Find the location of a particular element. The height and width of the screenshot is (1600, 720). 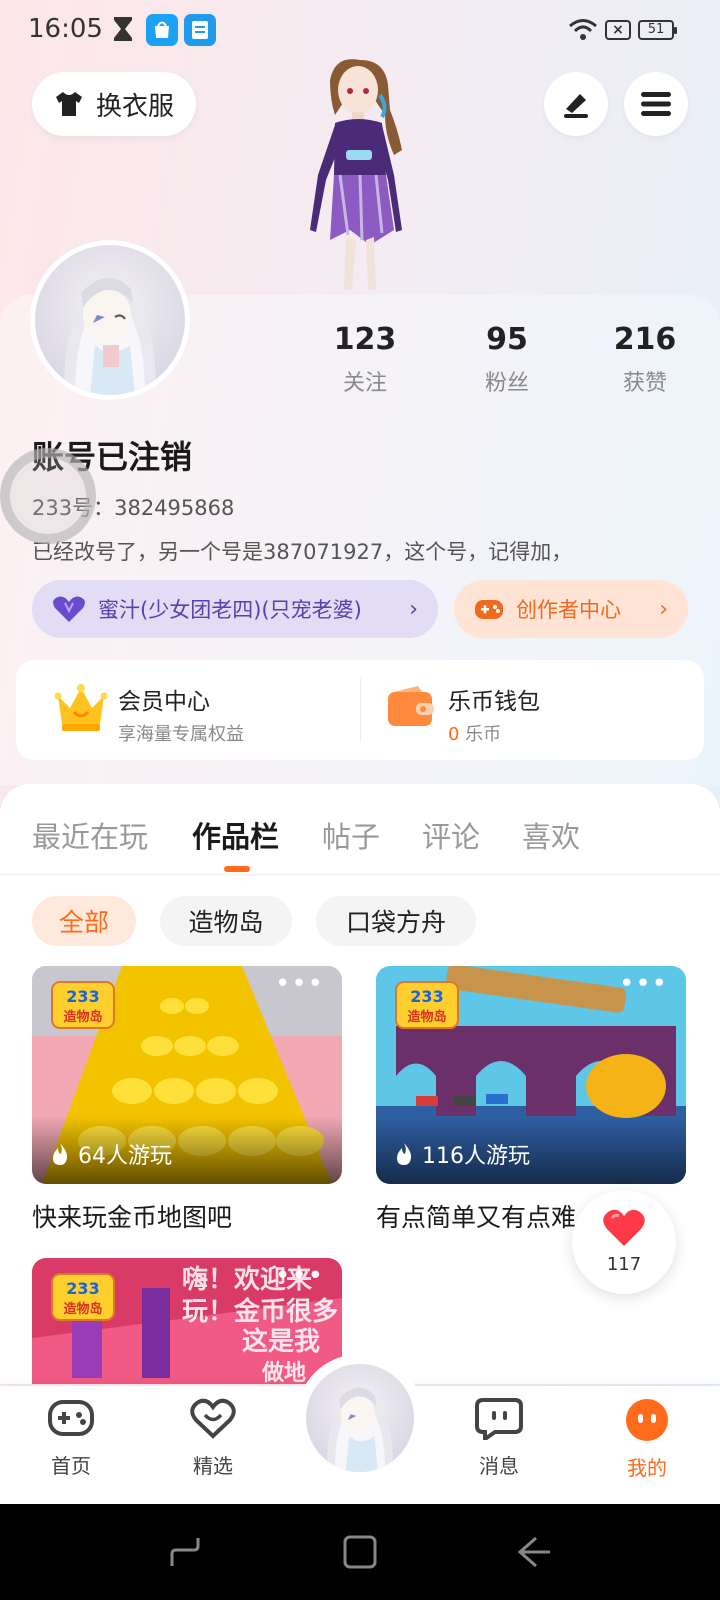

change-outfit-button: 换衣服 is located at coordinates (114, 104).